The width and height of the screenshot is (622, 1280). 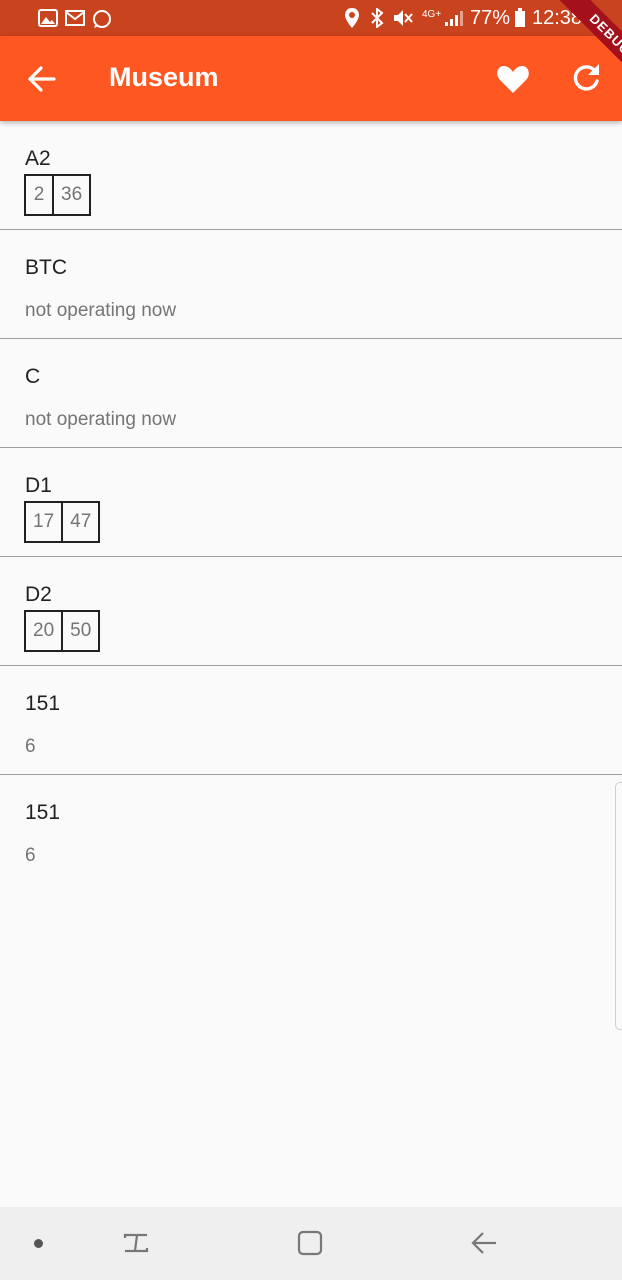 What do you see at coordinates (454, 18) in the screenshot?
I see `signal-icon` at bounding box center [454, 18].